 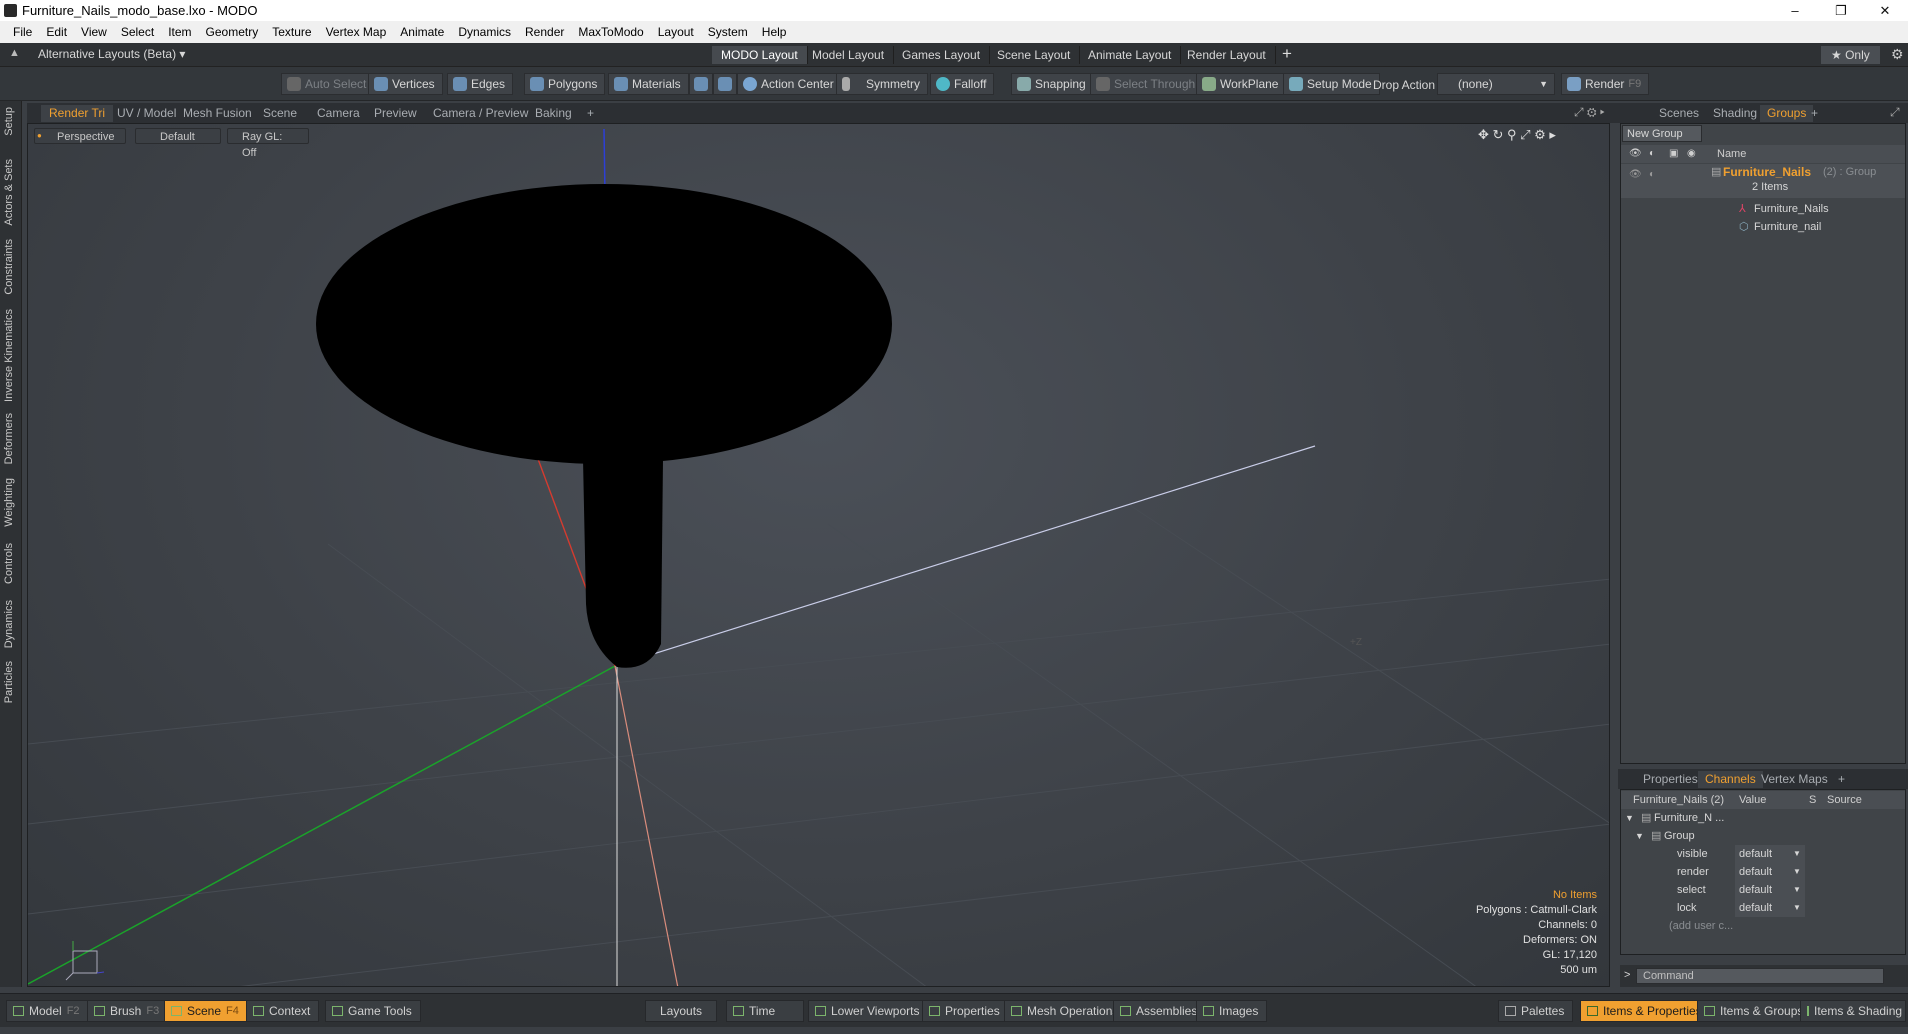 I want to click on tab-shading: Shading, so click(x=1735, y=113).